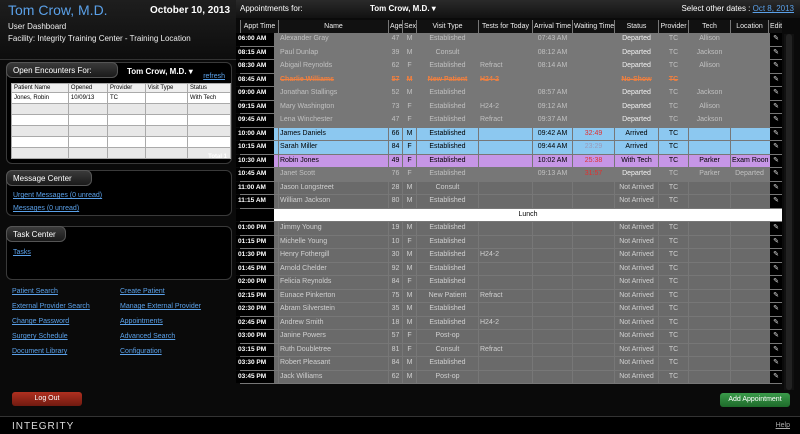 Image resolution: width=800 pixels, height=434 pixels. I want to click on column-header: Appt Time, so click(259, 26).